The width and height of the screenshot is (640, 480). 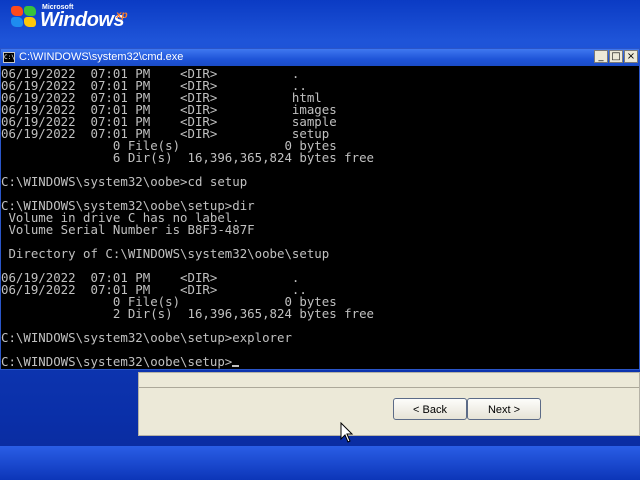 What do you see at coordinates (616, 56) in the screenshot?
I see `maximize-button: □` at bounding box center [616, 56].